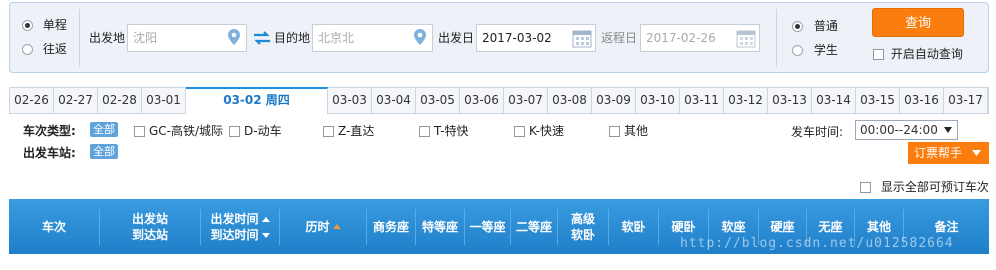 This screenshot has height=270, width=996. What do you see at coordinates (54, 49) in the screenshot?
I see `round-trip-label: 往返` at bounding box center [54, 49].